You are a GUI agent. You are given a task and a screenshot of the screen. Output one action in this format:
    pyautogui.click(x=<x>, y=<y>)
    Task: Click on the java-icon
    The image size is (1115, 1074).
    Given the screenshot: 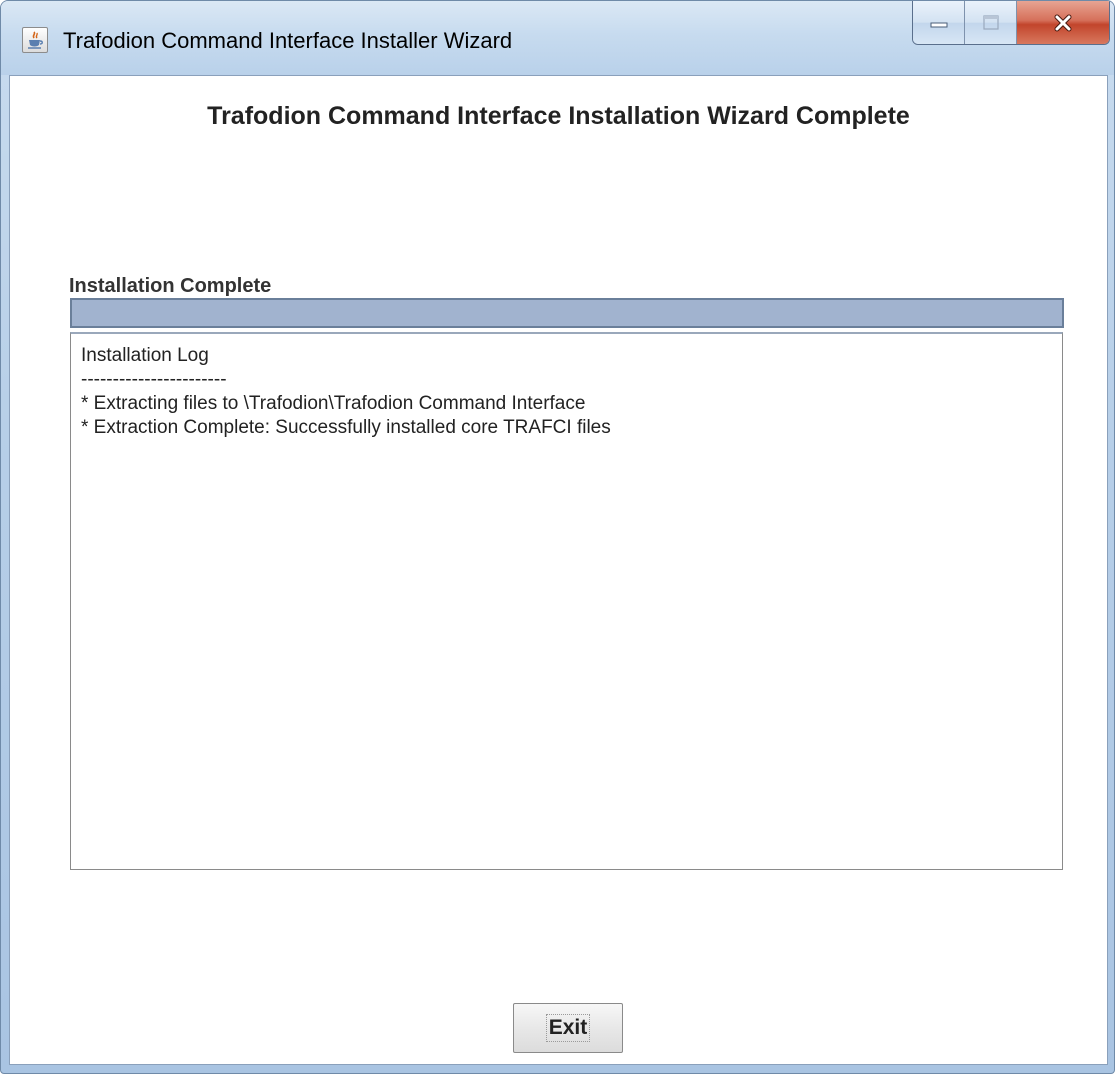 What is the action you would take?
    pyautogui.click(x=35, y=40)
    